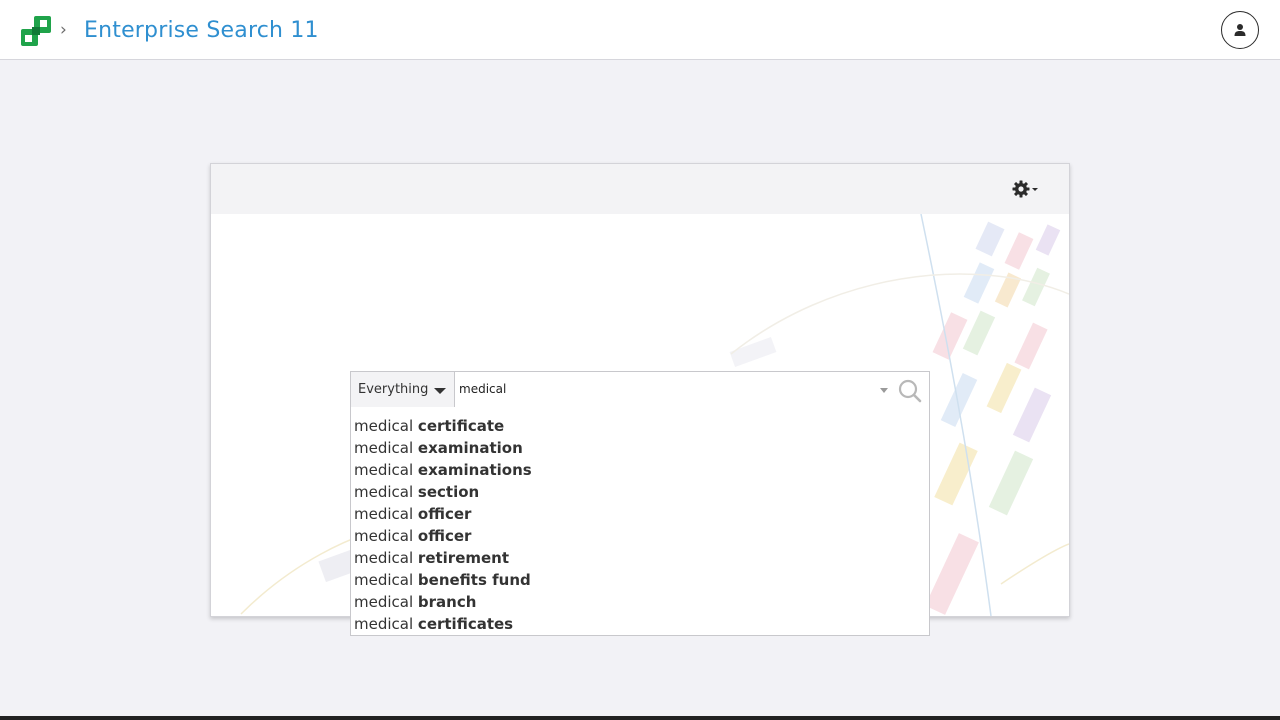  I want to click on user-icon, so click(1240, 30).